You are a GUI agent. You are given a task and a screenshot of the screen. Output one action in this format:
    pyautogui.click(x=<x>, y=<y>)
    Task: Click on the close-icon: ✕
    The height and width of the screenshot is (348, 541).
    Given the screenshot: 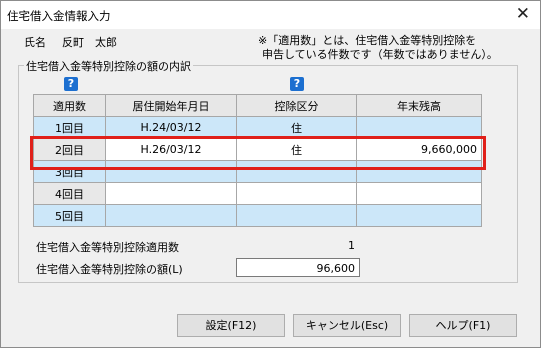 What is the action you would take?
    pyautogui.click(x=523, y=14)
    